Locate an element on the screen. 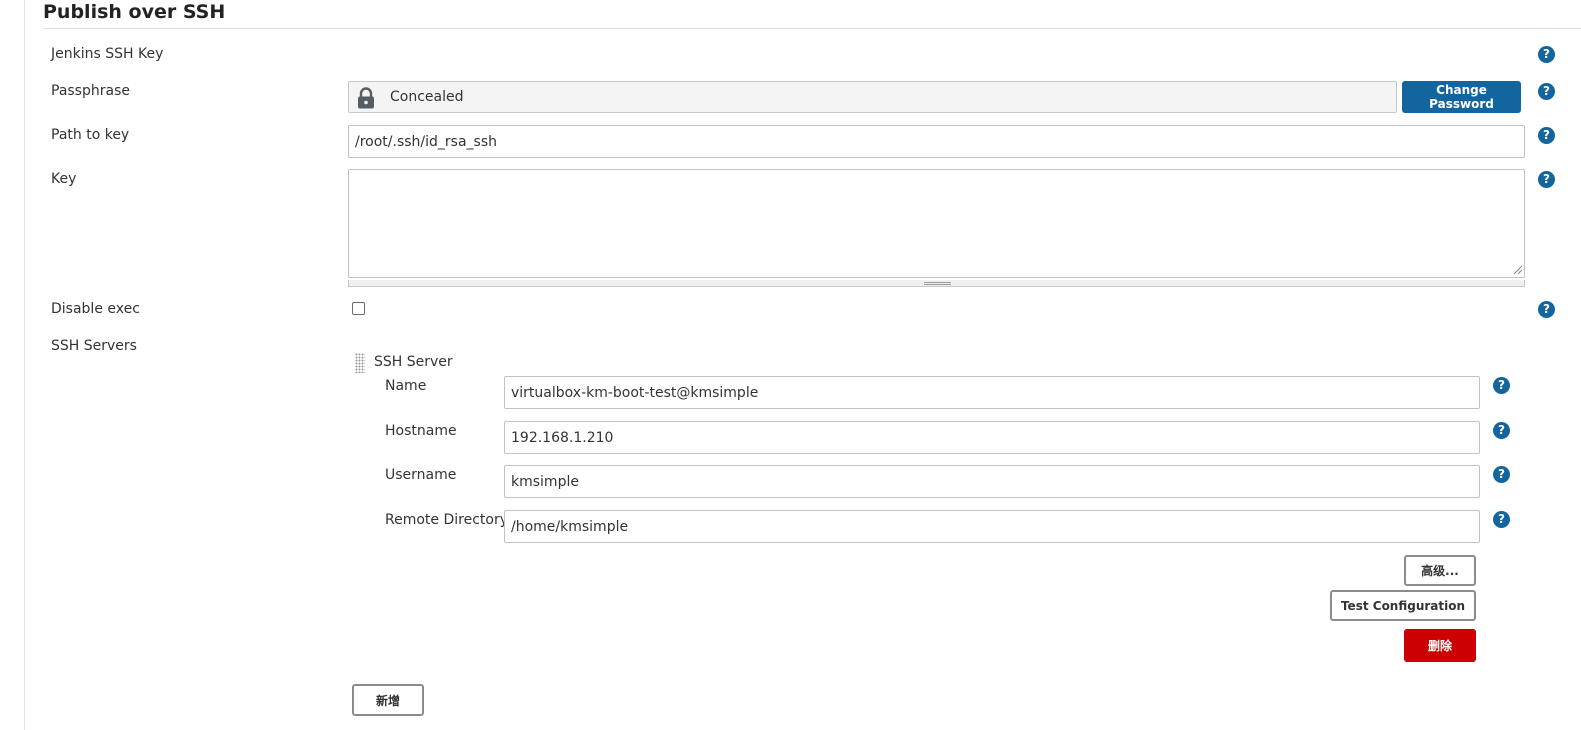 The height and width of the screenshot is (730, 1581). disable-exec-checkbox is located at coordinates (358, 308).